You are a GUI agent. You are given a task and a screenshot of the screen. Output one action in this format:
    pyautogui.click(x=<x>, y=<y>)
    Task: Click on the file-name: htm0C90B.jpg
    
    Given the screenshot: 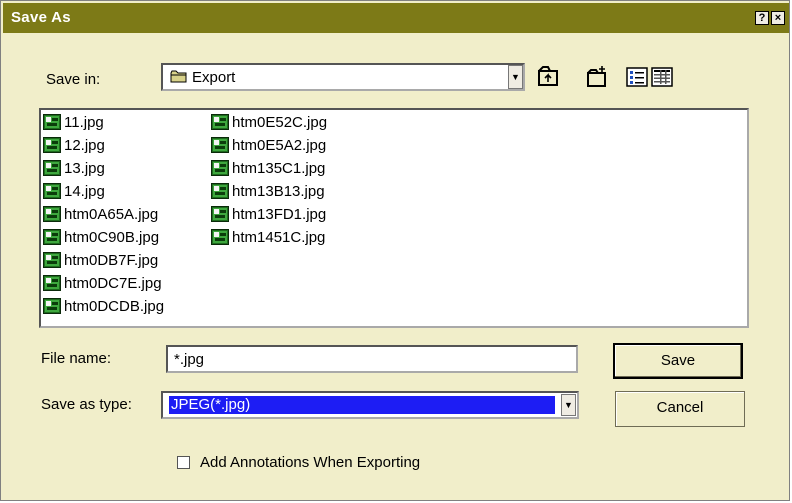 What is the action you would take?
    pyautogui.click(x=112, y=237)
    